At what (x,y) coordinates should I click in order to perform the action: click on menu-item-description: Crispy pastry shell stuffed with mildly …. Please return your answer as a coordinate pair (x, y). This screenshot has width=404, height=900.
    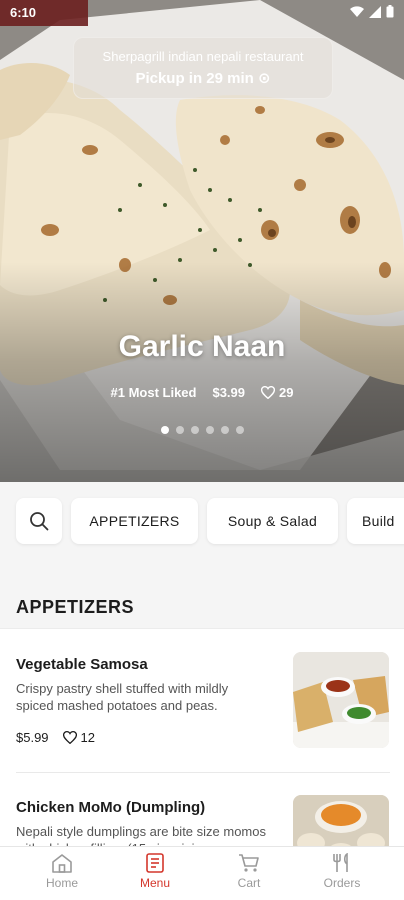
    Looking at the image, I should click on (122, 697).